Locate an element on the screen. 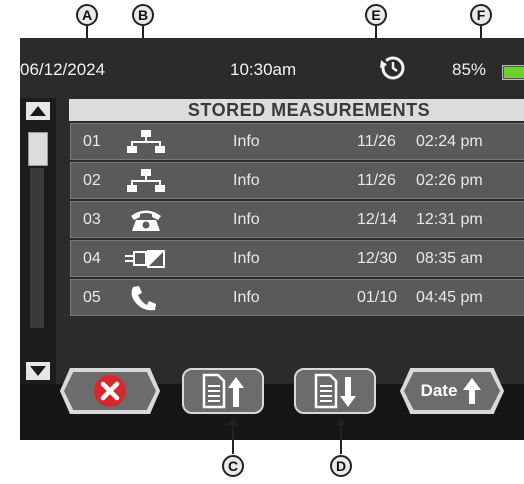 This screenshot has width=524, height=484. arrow-up-icon is located at coordinates (472, 391).